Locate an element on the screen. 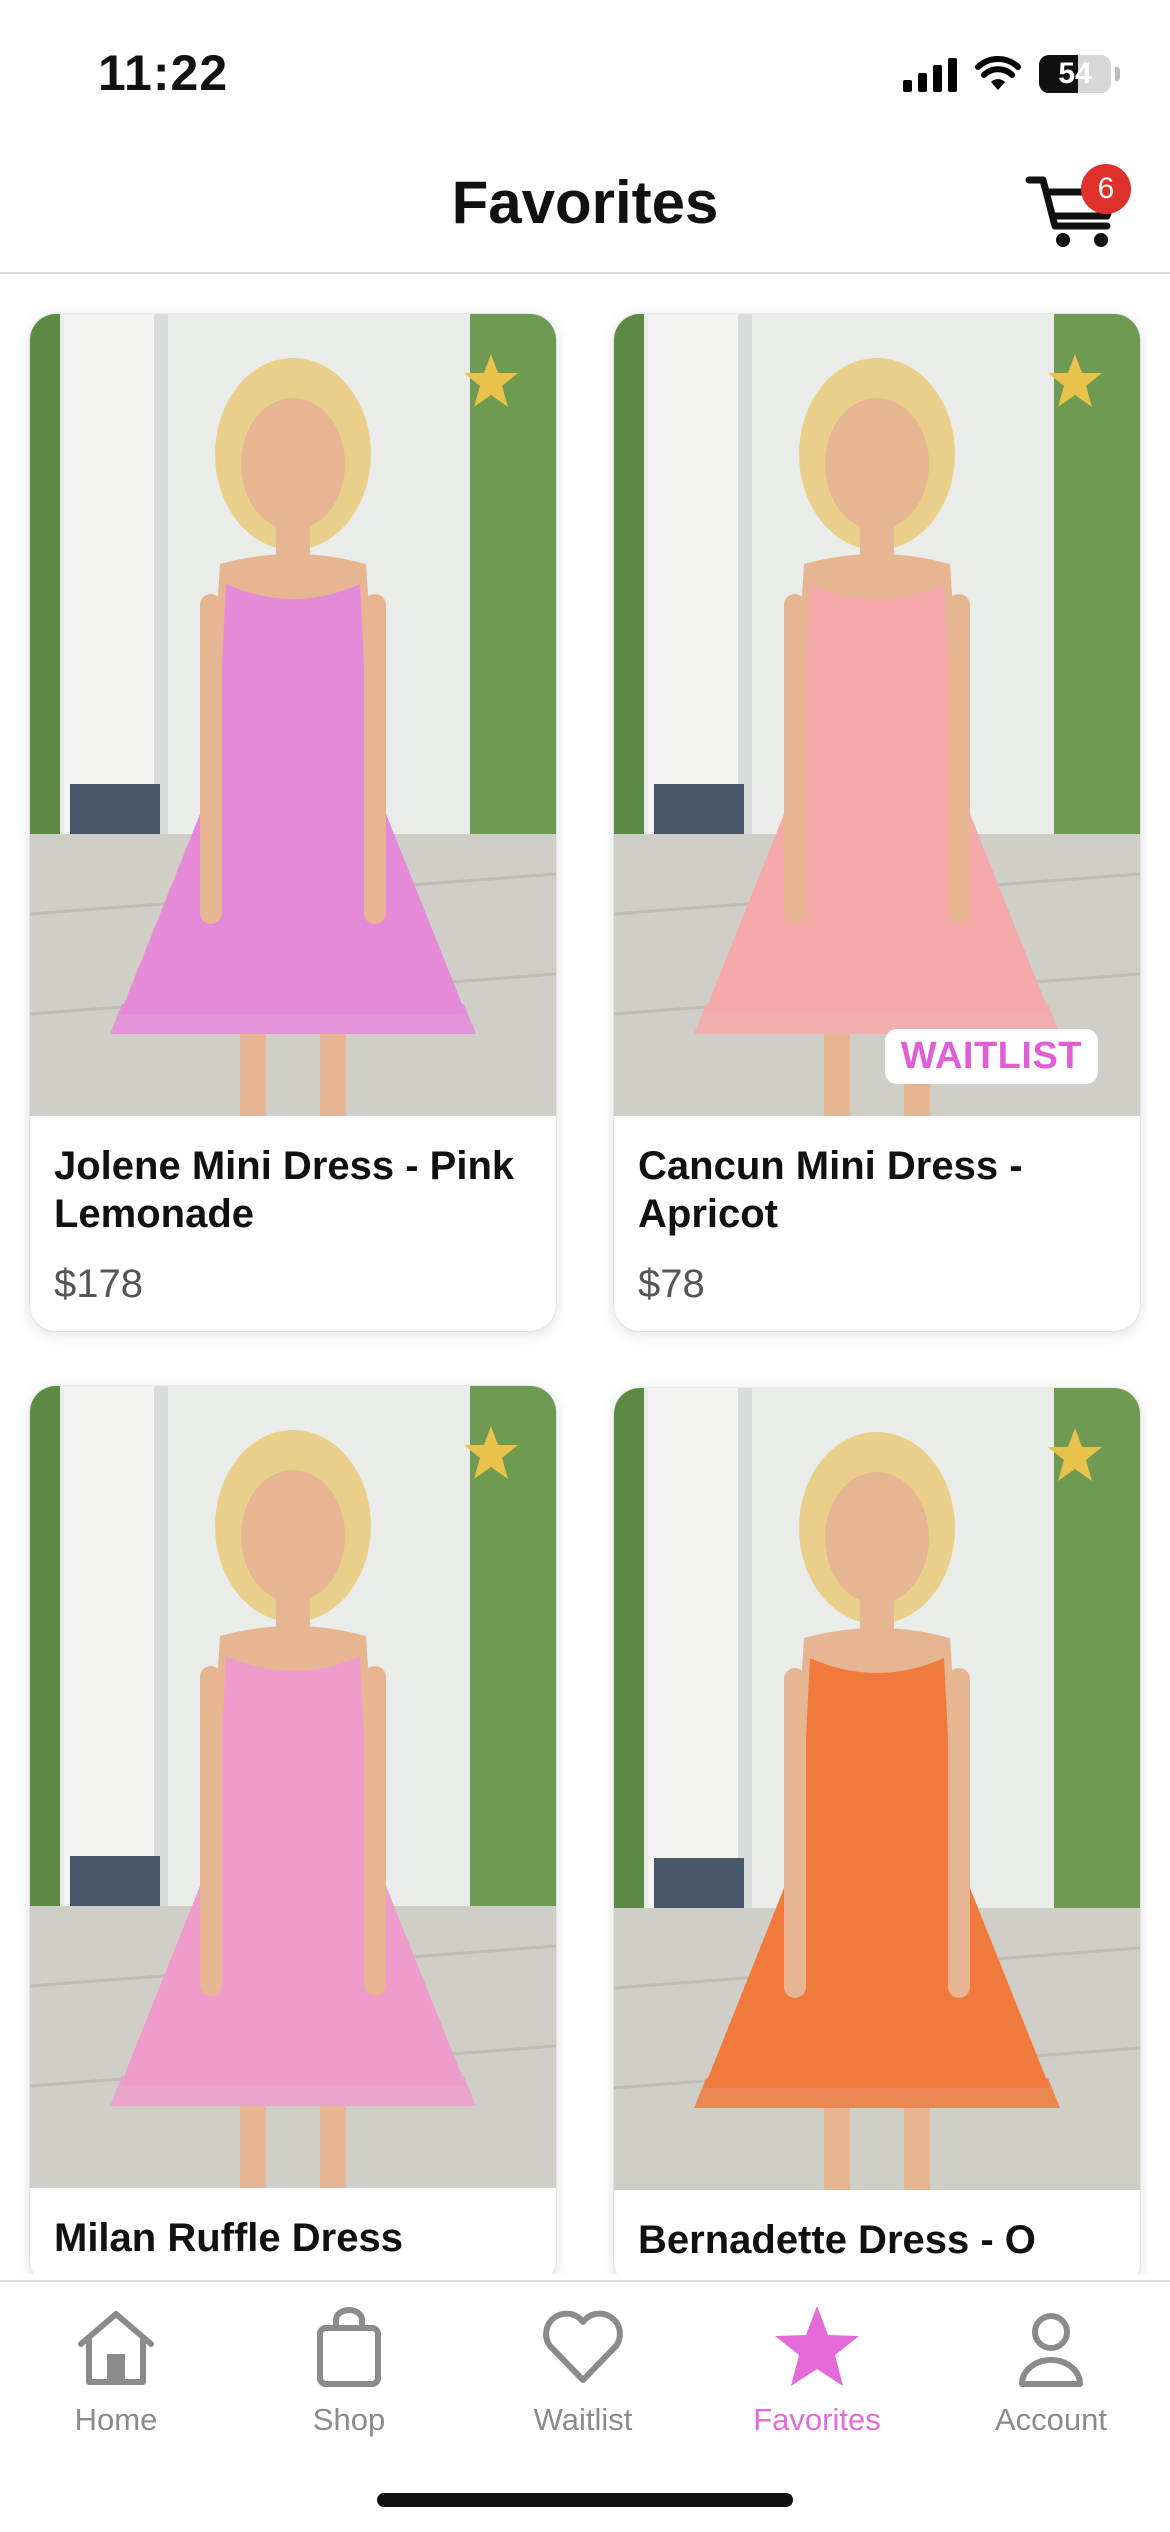  status-bar: 11:22 54 is located at coordinates (585, 70).